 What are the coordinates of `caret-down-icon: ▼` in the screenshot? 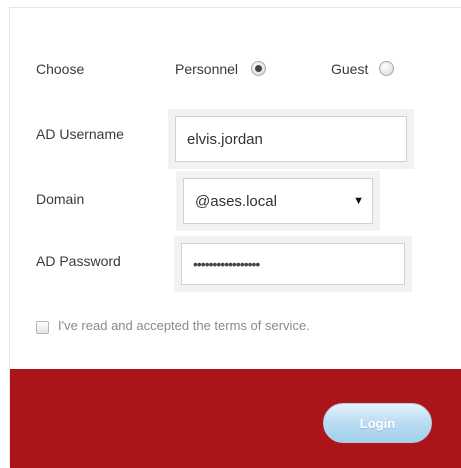 It's located at (358, 200).